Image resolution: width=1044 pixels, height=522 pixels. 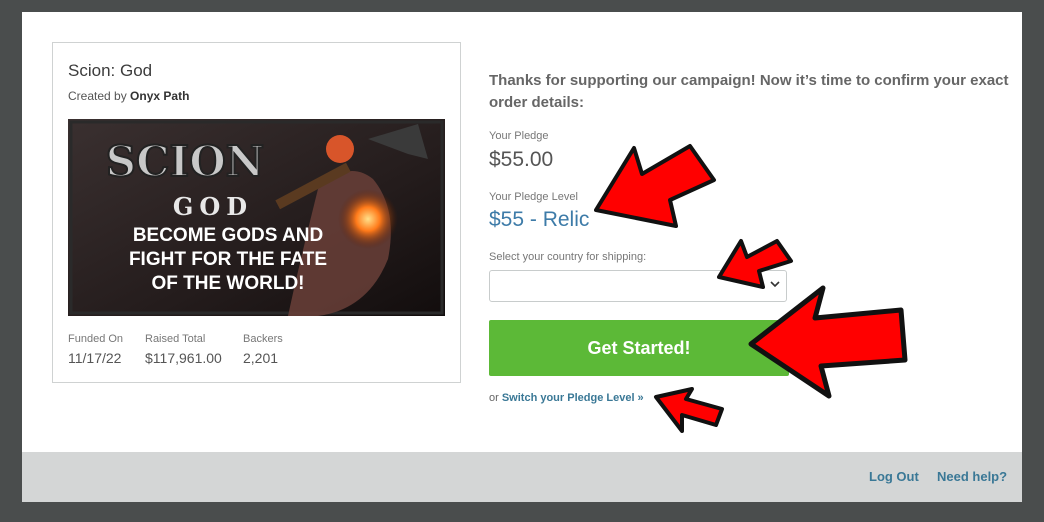 What do you see at coordinates (160, 96) in the screenshot?
I see `creator-name: Onyx Path` at bounding box center [160, 96].